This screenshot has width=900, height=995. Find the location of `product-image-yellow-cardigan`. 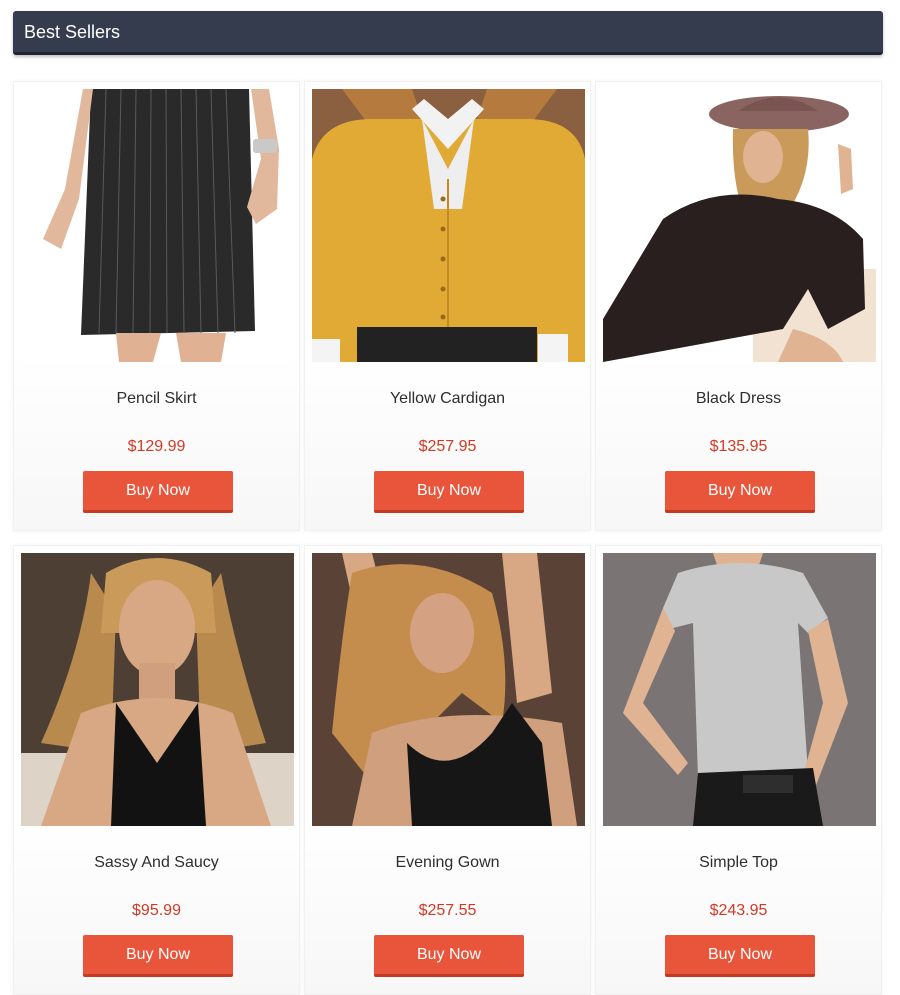

product-image-yellow-cardigan is located at coordinates (448, 225).